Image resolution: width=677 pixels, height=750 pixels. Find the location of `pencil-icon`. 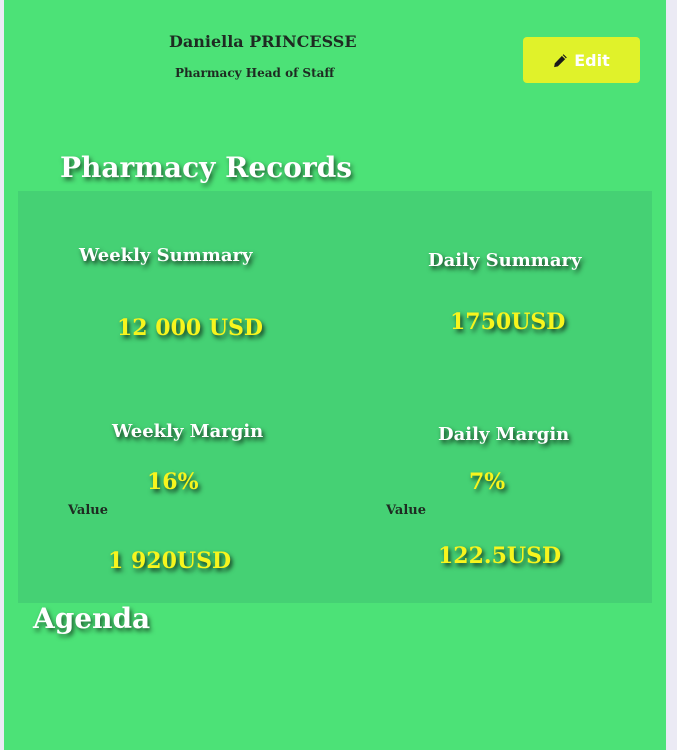

pencil-icon is located at coordinates (560, 60).